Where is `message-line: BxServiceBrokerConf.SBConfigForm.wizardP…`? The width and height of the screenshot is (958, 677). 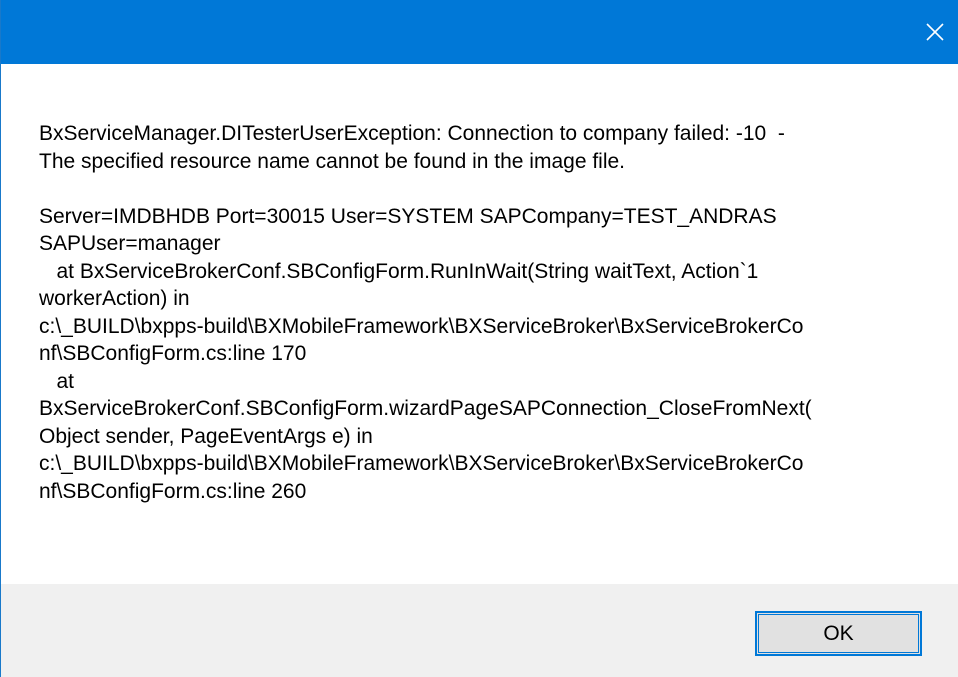 message-line: BxServiceBrokerConf.SBConfigForm.wizardP… is located at coordinates (425, 408).